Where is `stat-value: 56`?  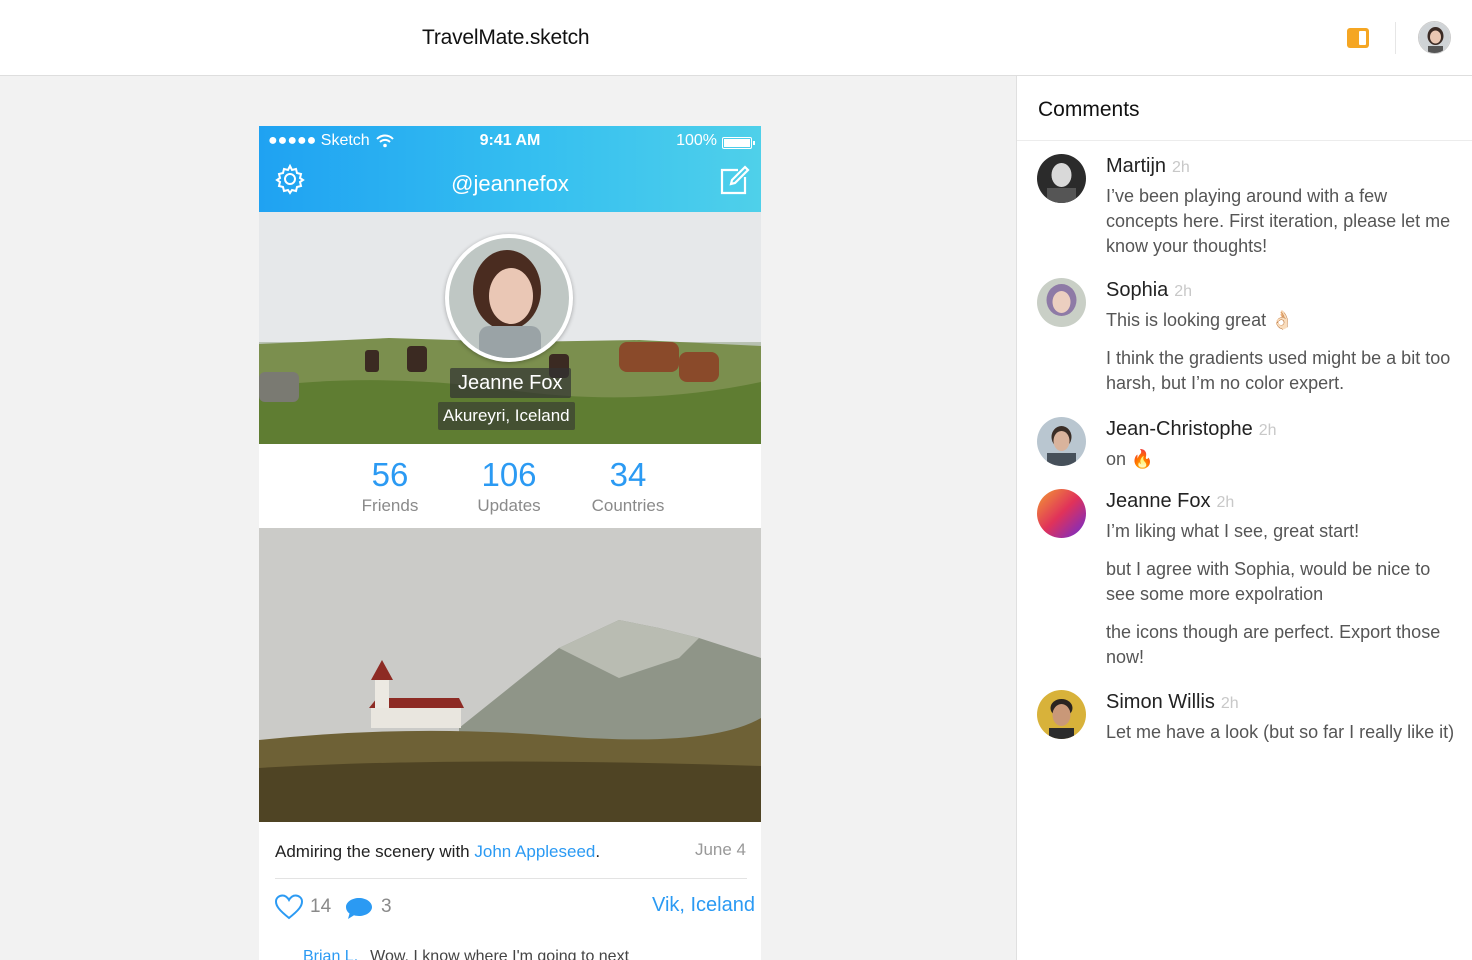
stat-value: 56 is located at coordinates (390, 474).